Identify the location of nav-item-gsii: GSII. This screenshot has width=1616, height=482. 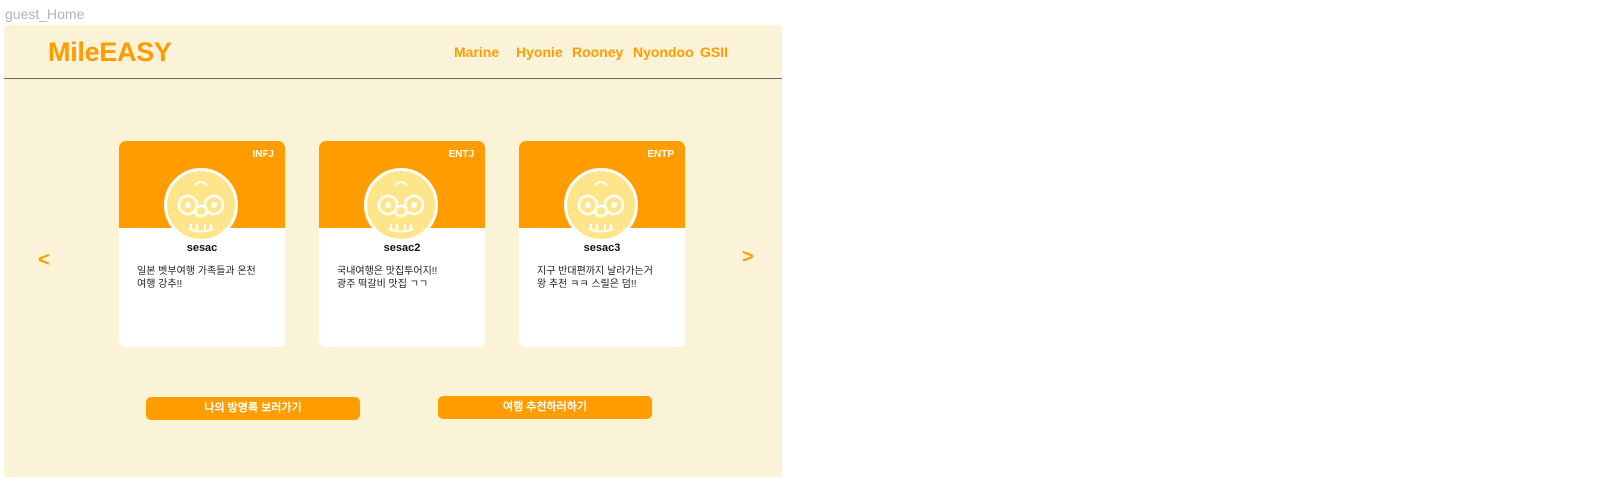
(714, 52).